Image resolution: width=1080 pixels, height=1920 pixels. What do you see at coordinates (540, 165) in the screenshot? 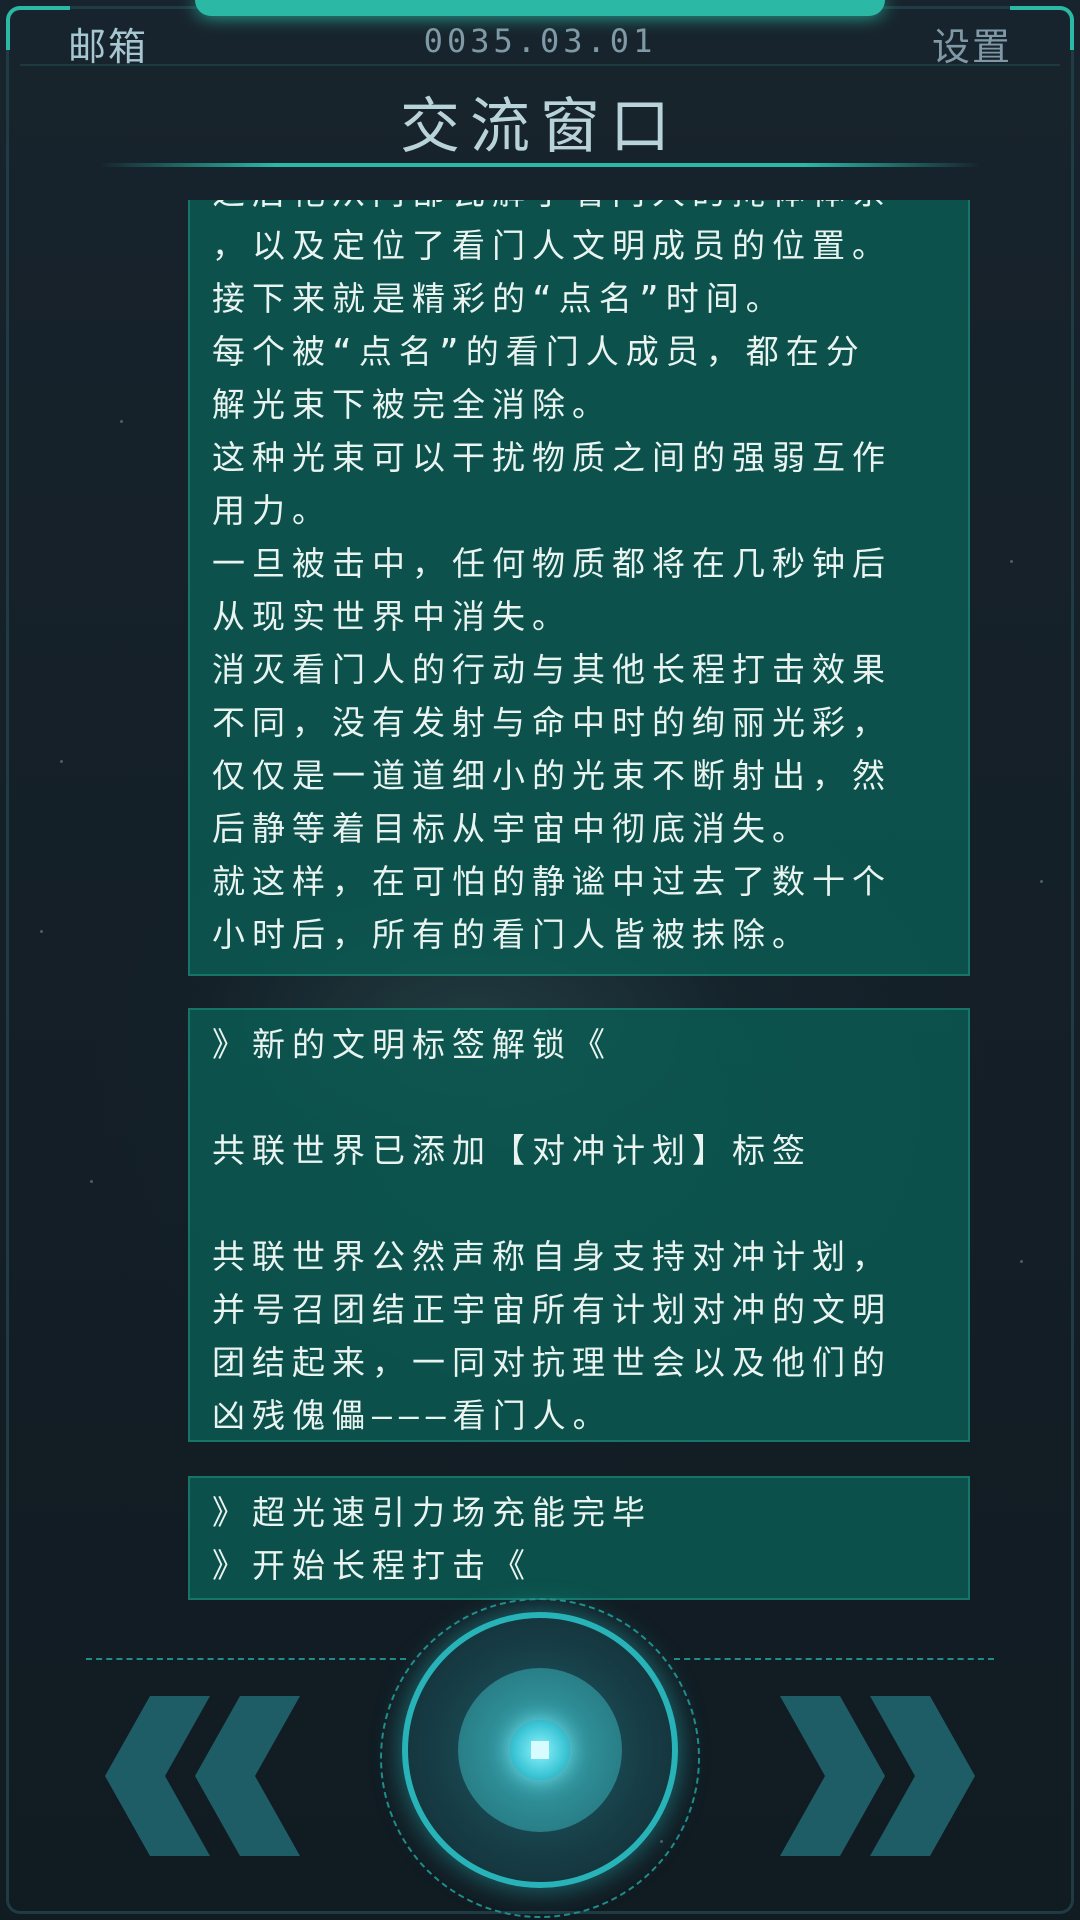
I see `title-underline` at bounding box center [540, 165].